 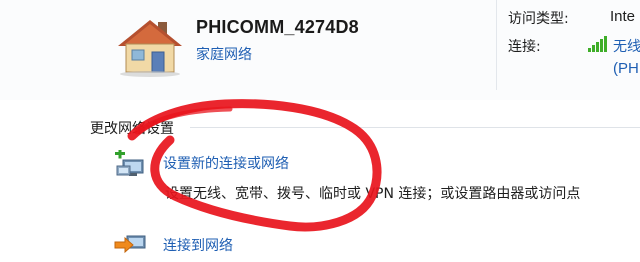 What do you see at coordinates (224, 54) in the screenshot?
I see `network-type-link: 家庭网络` at bounding box center [224, 54].